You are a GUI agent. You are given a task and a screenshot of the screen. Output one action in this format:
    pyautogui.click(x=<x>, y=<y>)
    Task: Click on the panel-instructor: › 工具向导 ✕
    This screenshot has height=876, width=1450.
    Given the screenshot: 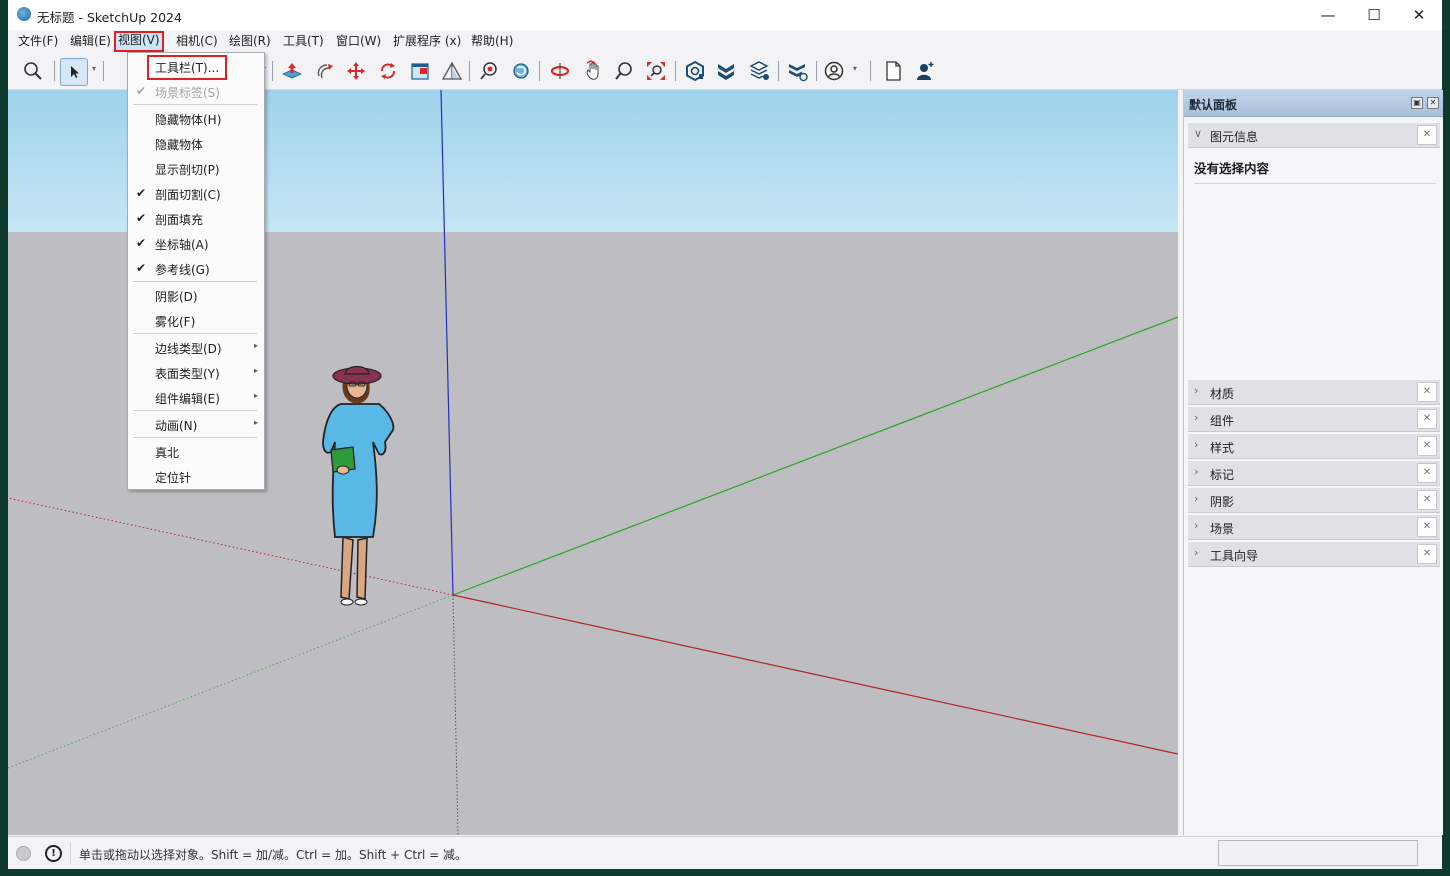 What is the action you would take?
    pyautogui.click(x=1314, y=554)
    